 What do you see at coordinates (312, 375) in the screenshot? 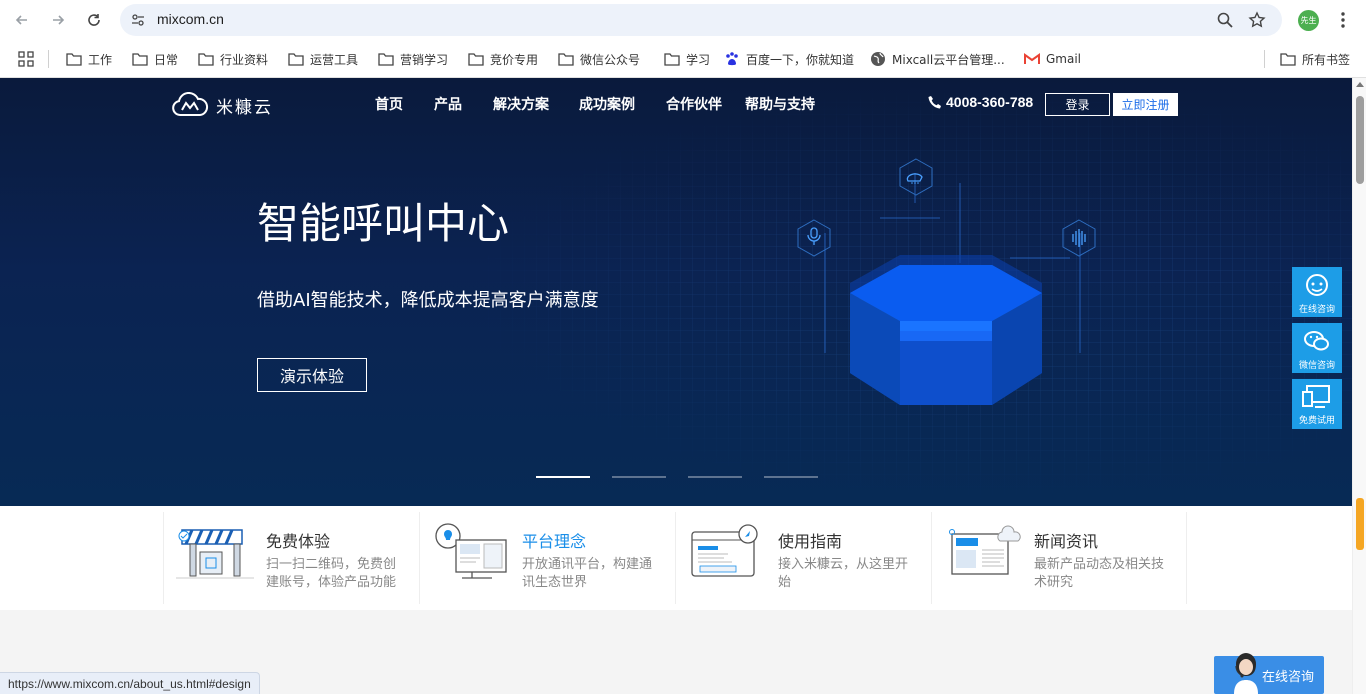
I see `demo-button: 演示体验` at bounding box center [312, 375].